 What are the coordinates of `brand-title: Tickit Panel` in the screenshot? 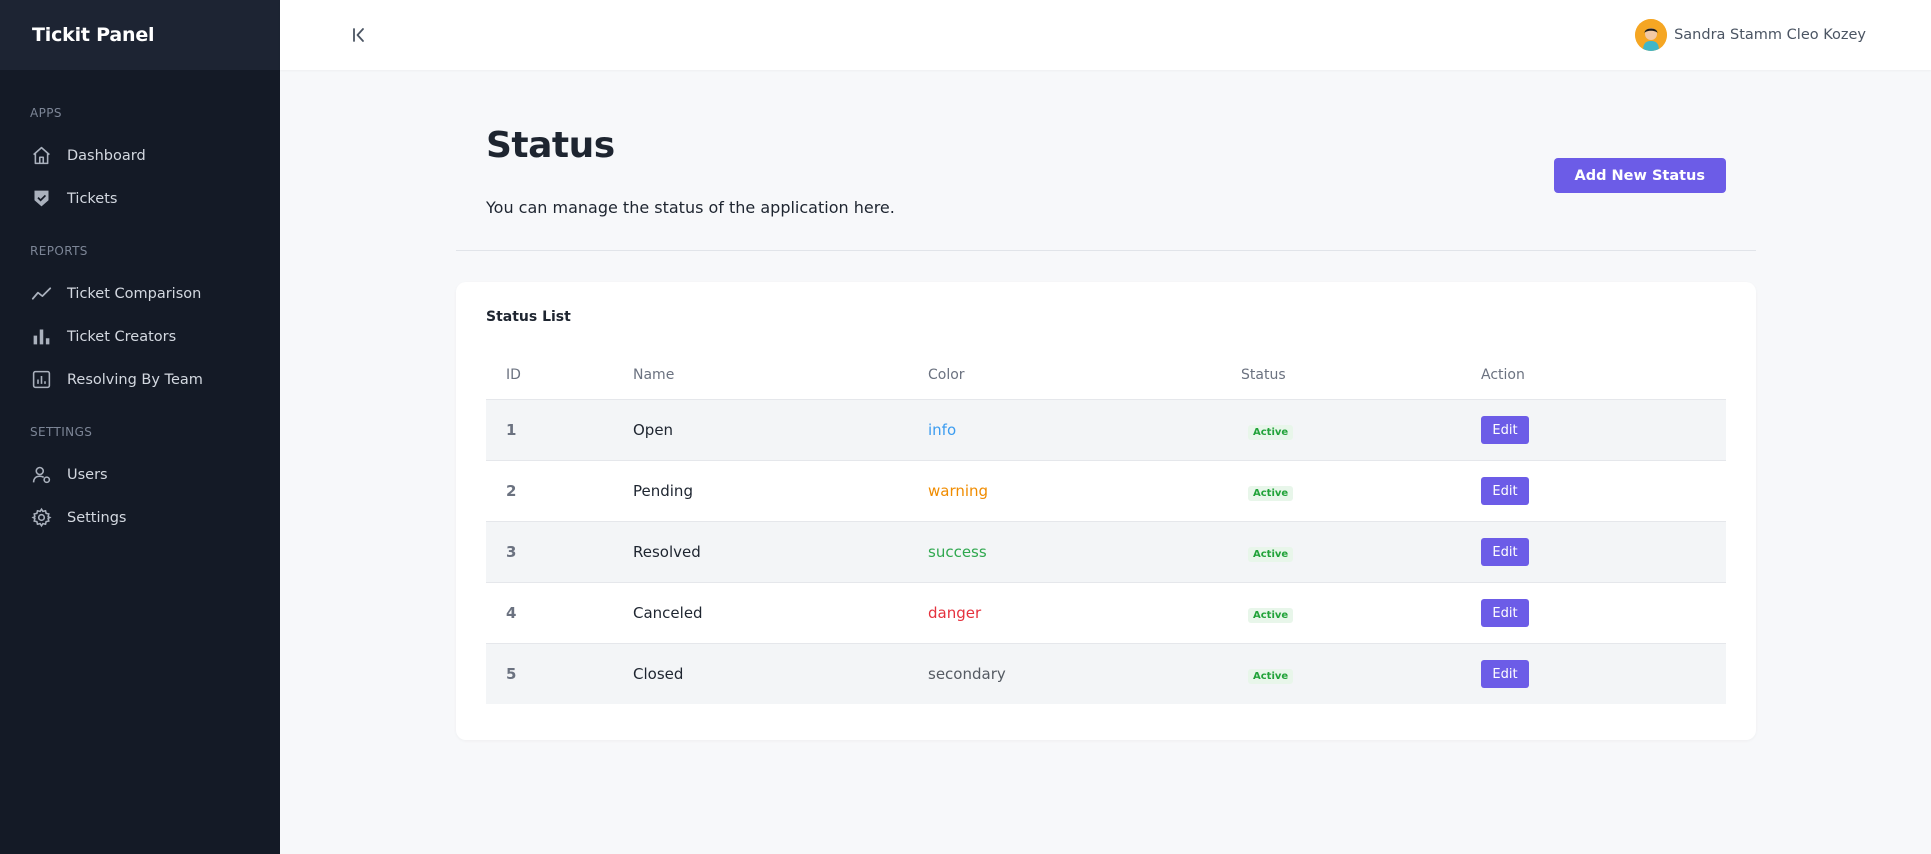 It's located at (93, 35).